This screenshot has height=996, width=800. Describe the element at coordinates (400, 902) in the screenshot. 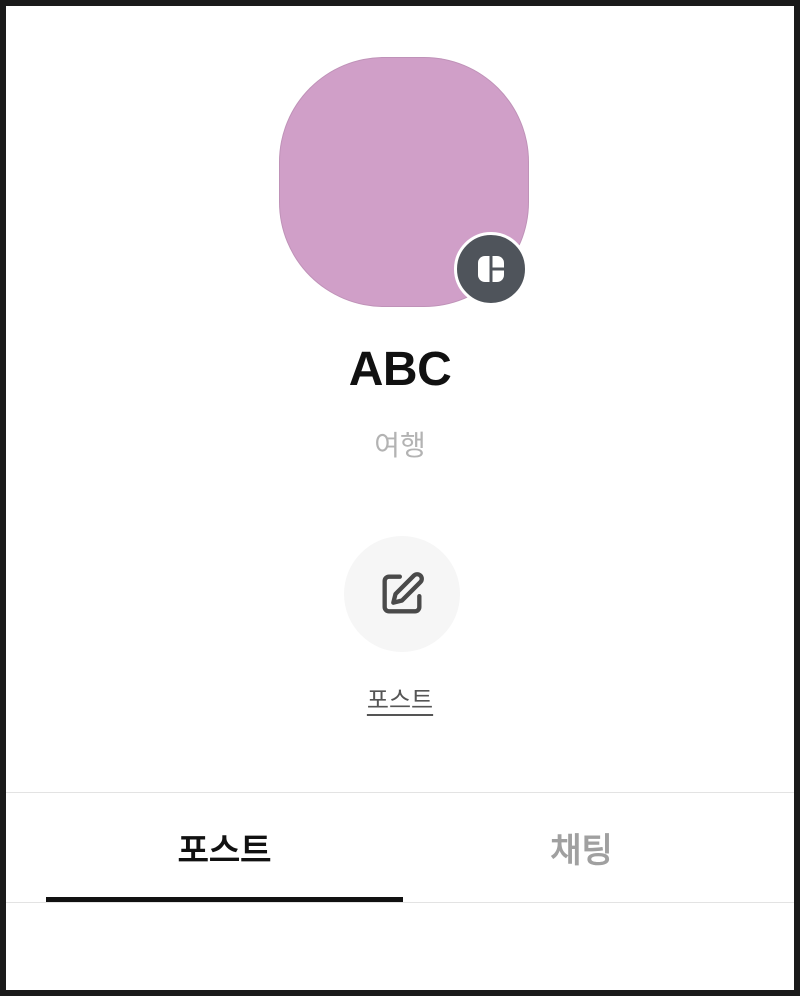

I see `divider` at that location.